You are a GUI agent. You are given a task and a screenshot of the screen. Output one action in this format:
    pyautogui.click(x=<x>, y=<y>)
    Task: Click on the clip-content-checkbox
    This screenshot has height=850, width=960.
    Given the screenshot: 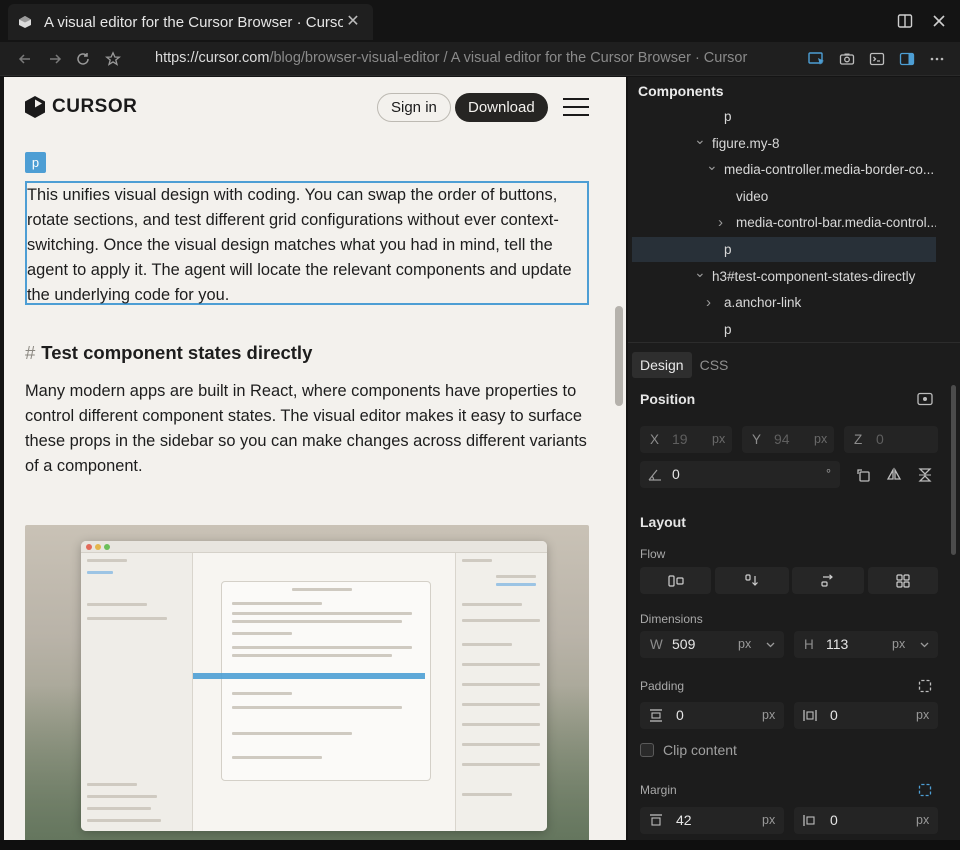 What is the action you would take?
    pyautogui.click(x=647, y=750)
    